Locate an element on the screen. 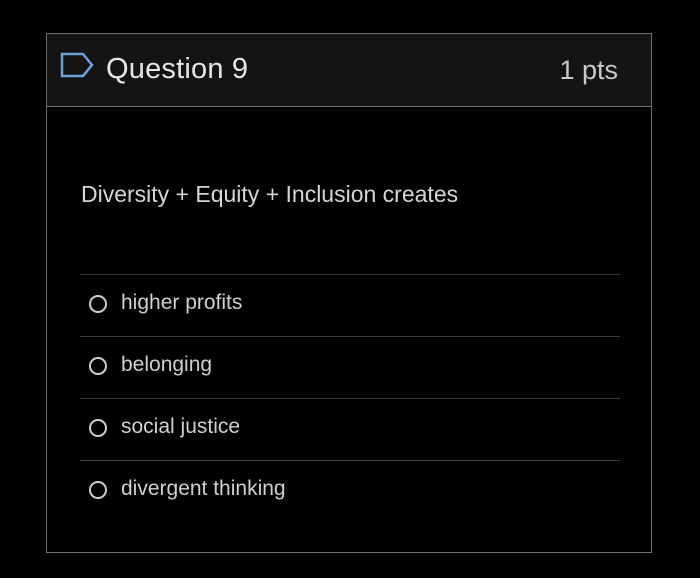  answer-option: belonging is located at coordinates (350, 367).